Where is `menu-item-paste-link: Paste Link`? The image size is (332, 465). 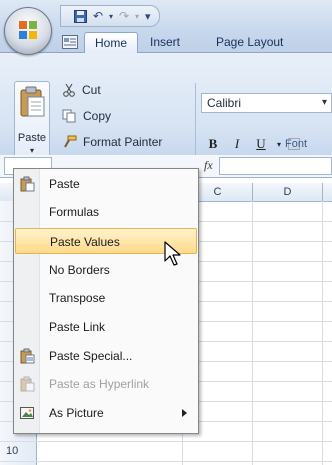
menu-item-paste-link: Paste Link is located at coordinates (106, 327).